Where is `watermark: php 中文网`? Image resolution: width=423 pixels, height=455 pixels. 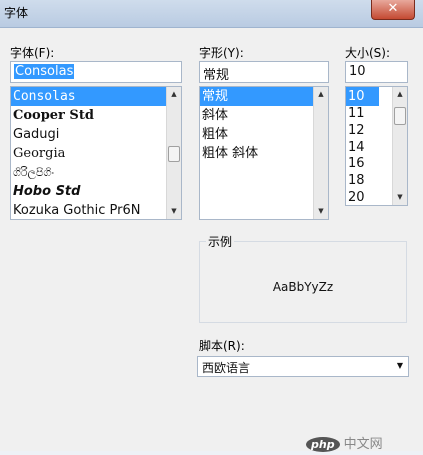
watermark: php 中文网 is located at coordinates (361, 444).